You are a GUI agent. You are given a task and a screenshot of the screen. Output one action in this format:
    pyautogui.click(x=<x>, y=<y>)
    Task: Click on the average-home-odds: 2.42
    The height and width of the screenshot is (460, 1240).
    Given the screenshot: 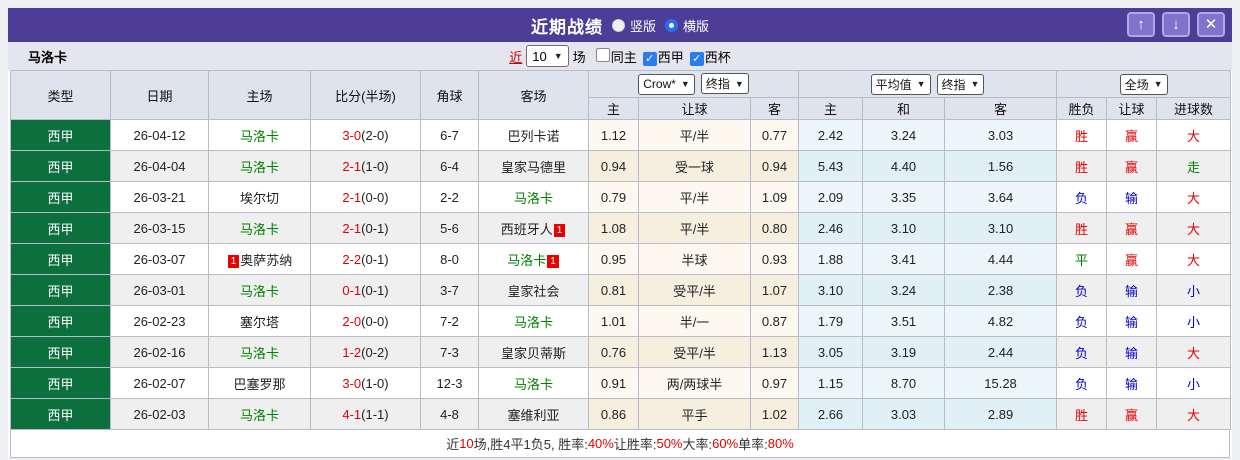 What is the action you would take?
    pyautogui.click(x=831, y=135)
    